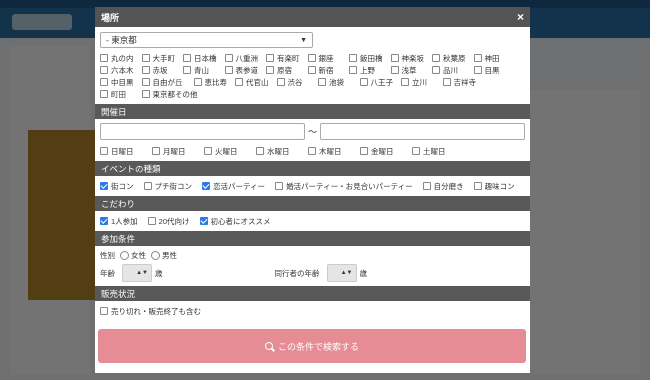 Image resolution: width=650 pixels, height=380 pixels. I want to click on area-checkbox: 新宿, so click(328, 70).